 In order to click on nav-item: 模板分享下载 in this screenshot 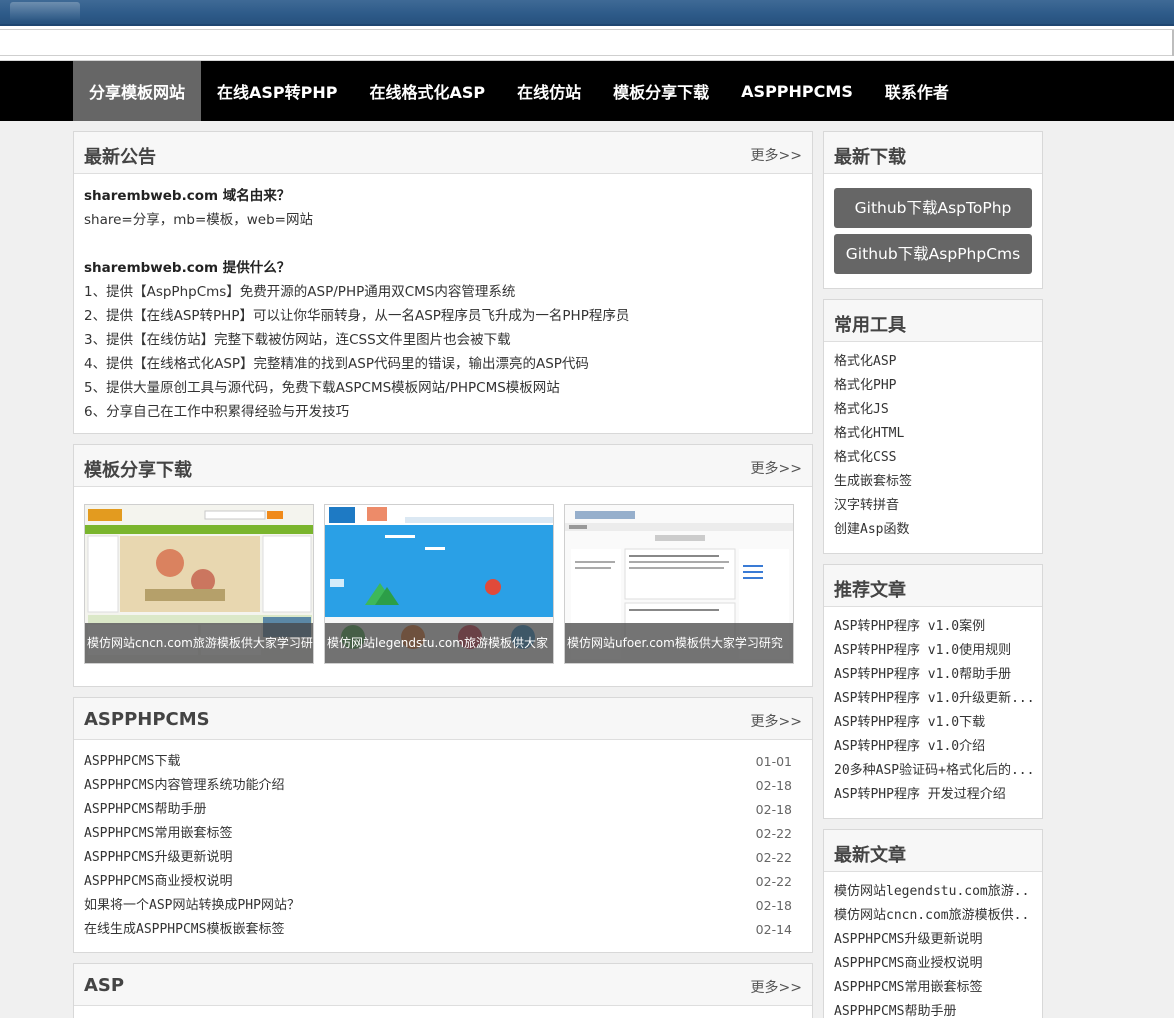, I will do `click(661, 91)`.